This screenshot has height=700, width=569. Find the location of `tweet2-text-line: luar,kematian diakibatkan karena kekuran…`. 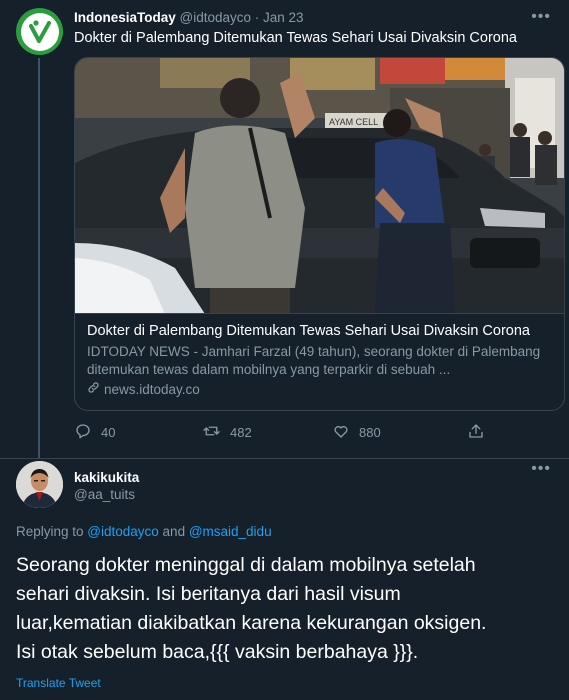

tweet2-text-line: luar,kematian diakibatkan karena kekuran… is located at coordinates (251, 623).